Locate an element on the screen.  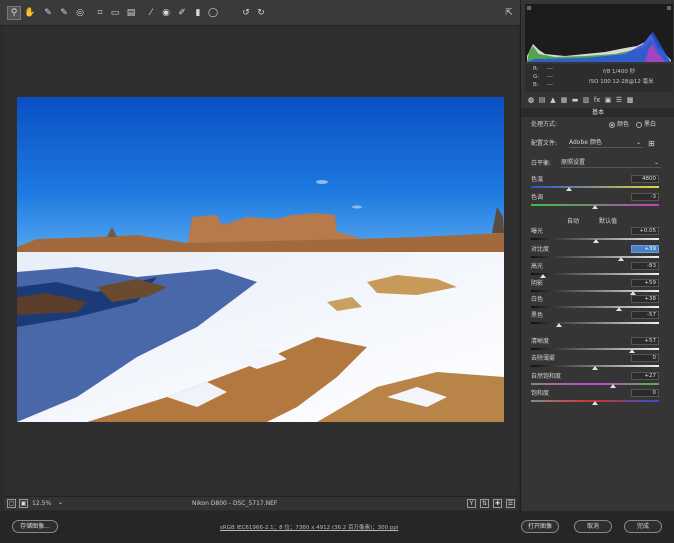
chevron-down-icon: ⌄ is located at coordinates (656, 162).